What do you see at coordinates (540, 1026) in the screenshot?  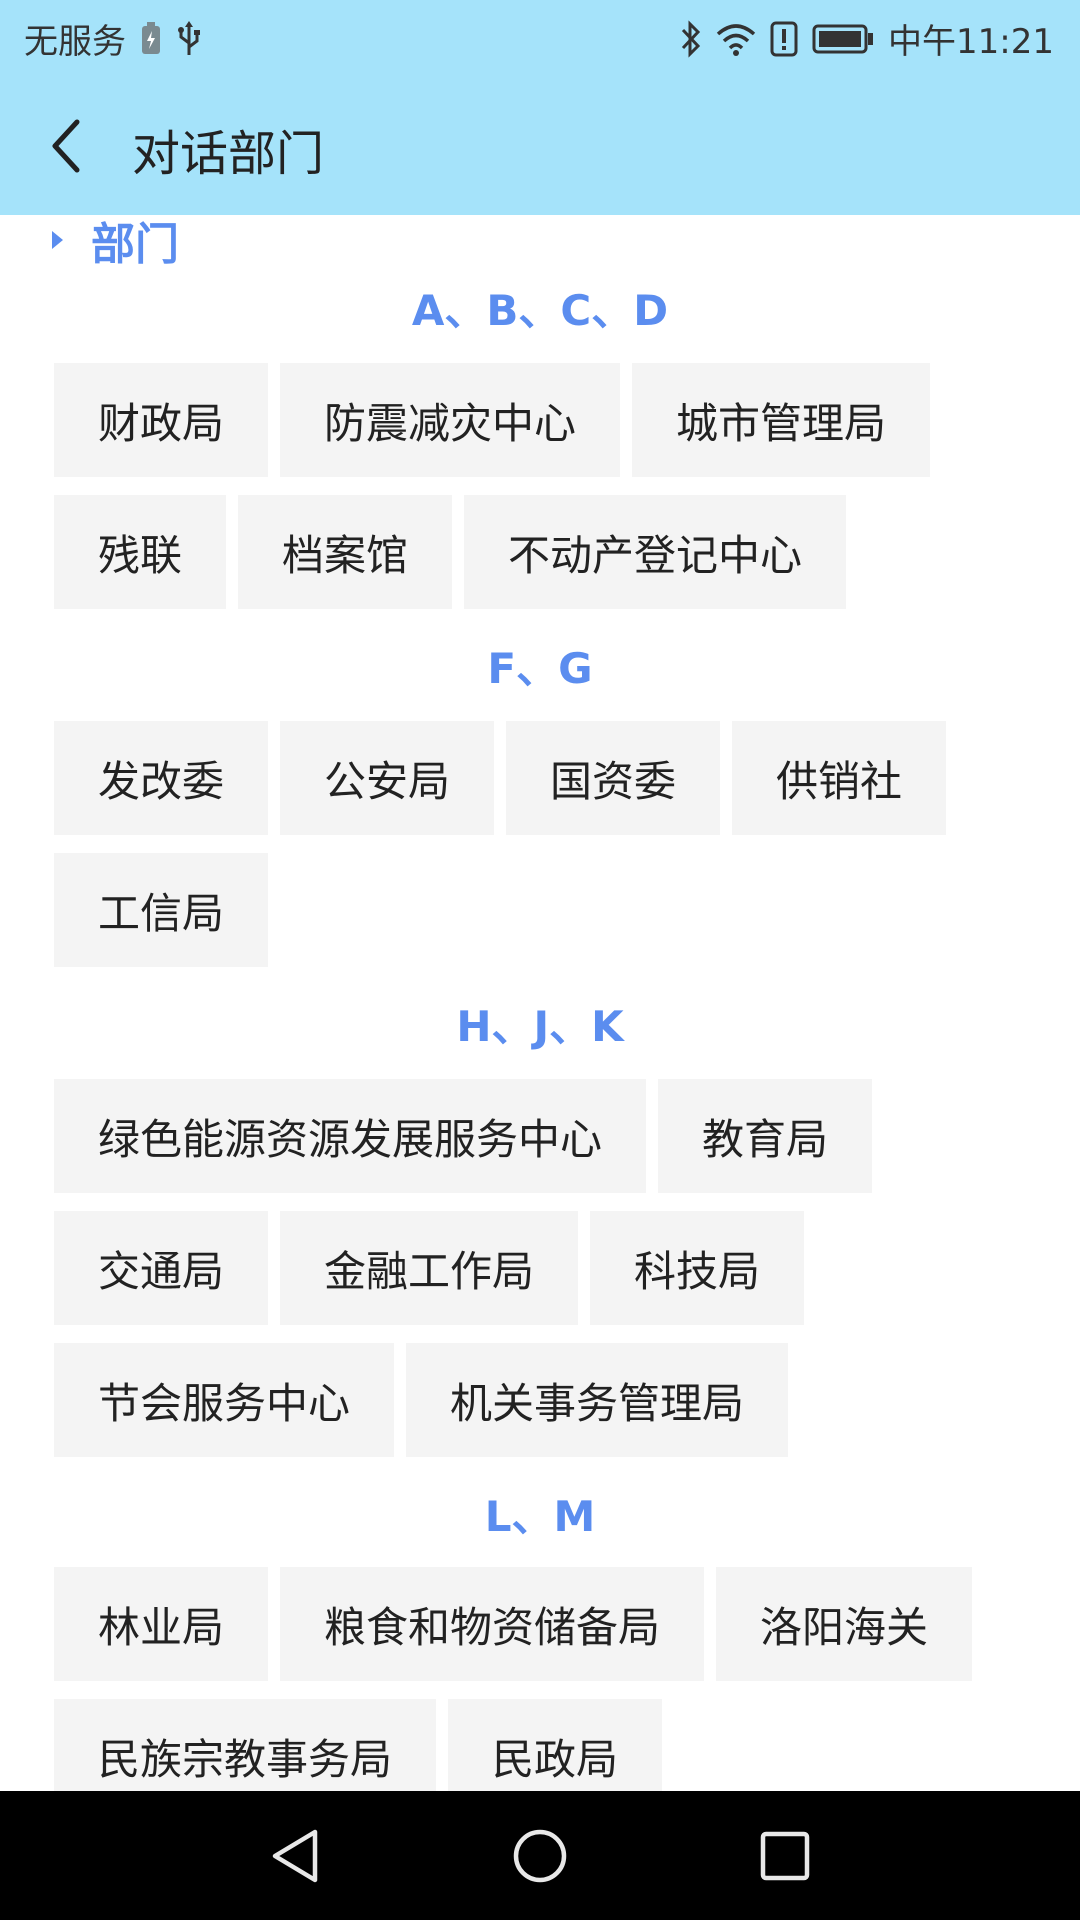 I see `group-header: H、J、K` at bounding box center [540, 1026].